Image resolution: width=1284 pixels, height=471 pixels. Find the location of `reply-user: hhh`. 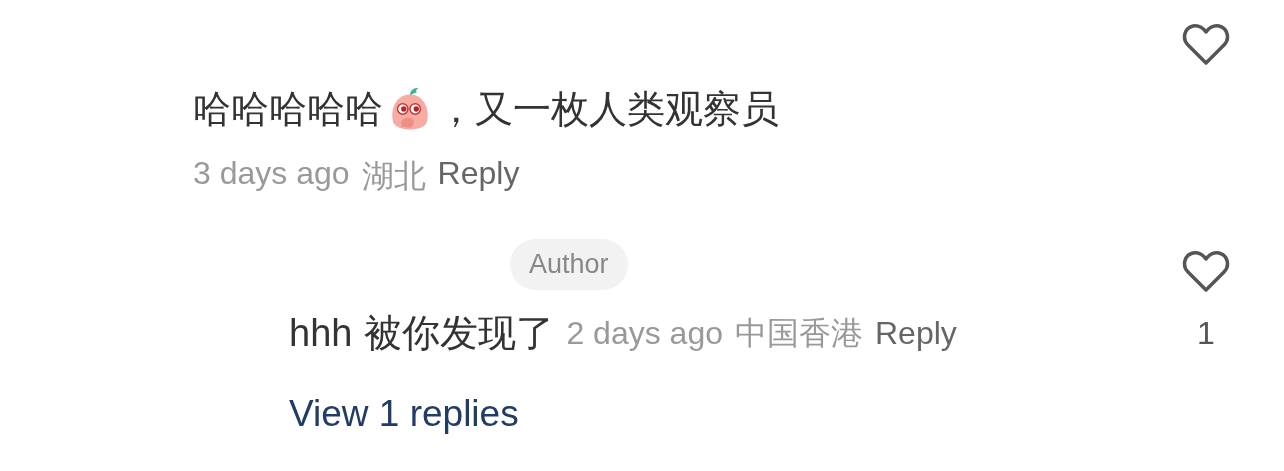

reply-user: hhh is located at coordinates (321, 333).